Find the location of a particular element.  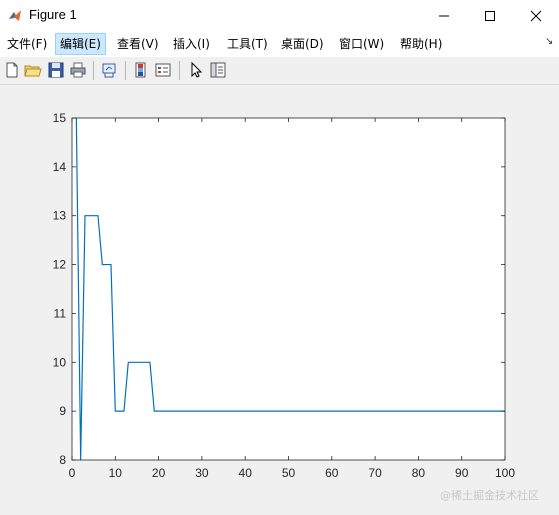

x-tick-label: 30 is located at coordinates (202, 473).